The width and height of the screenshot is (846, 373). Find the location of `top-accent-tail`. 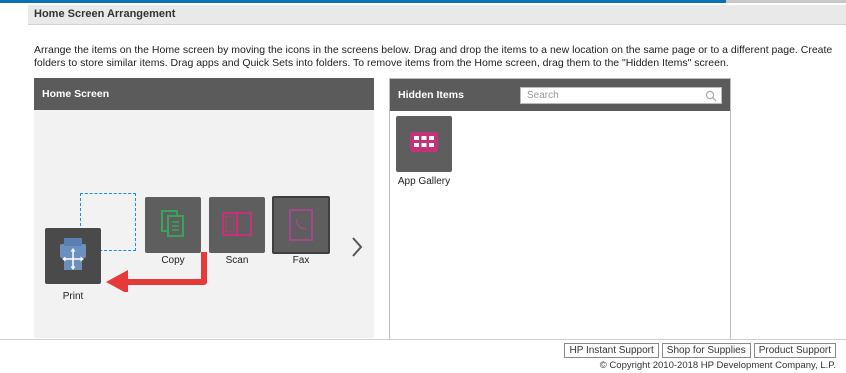

top-accent-tail is located at coordinates (786, 1).